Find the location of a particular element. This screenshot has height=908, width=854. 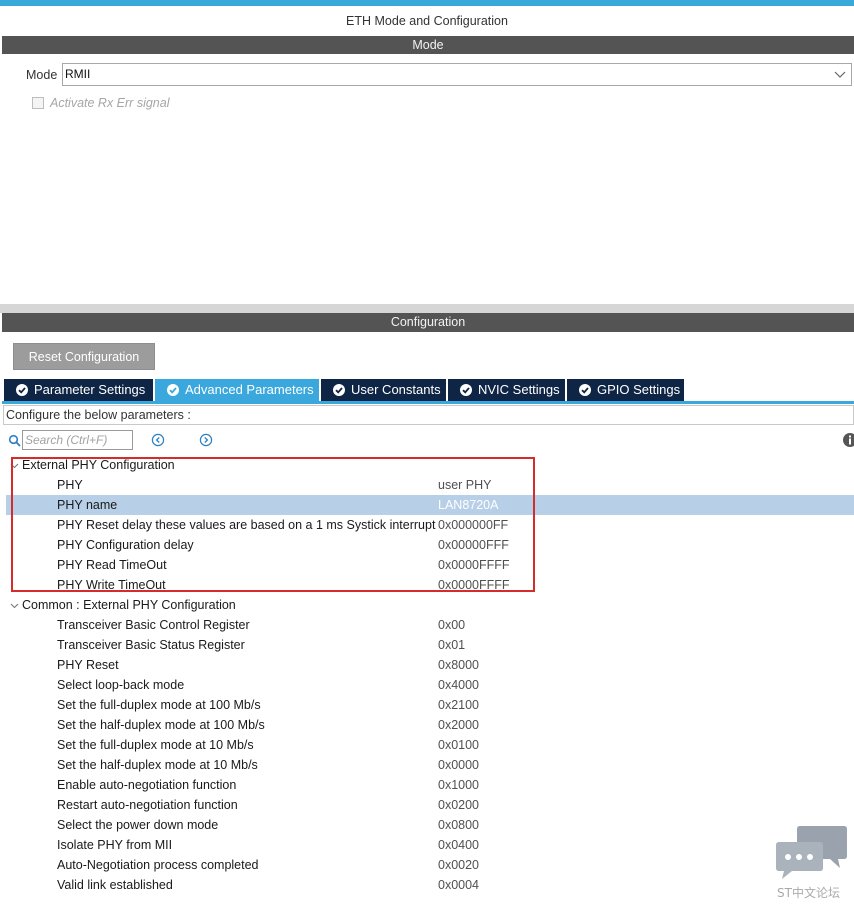

window-title: ETH Mode and Configuration is located at coordinates (427, 21).